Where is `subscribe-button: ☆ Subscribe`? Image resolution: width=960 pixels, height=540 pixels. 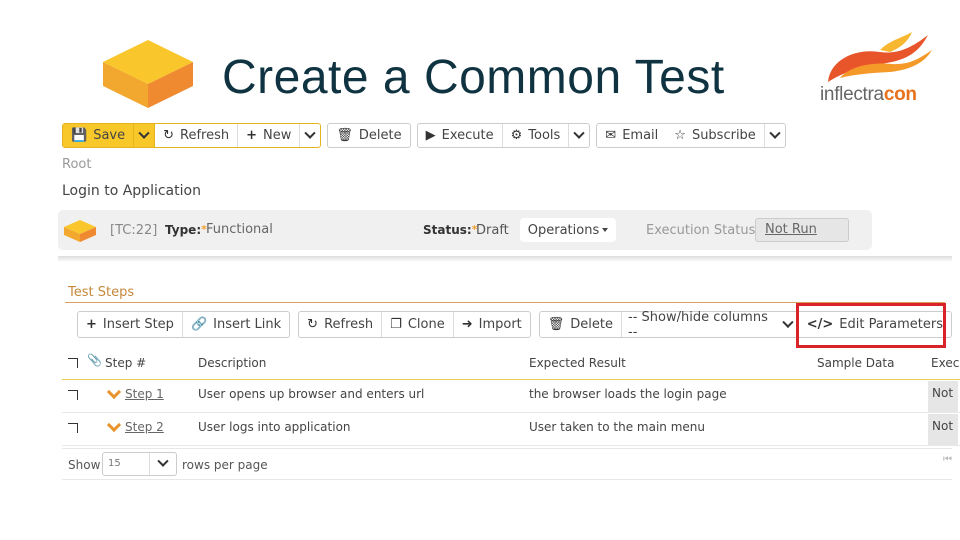 subscribe-button: ☆ Subscribe is located at coordinates (715, 135).